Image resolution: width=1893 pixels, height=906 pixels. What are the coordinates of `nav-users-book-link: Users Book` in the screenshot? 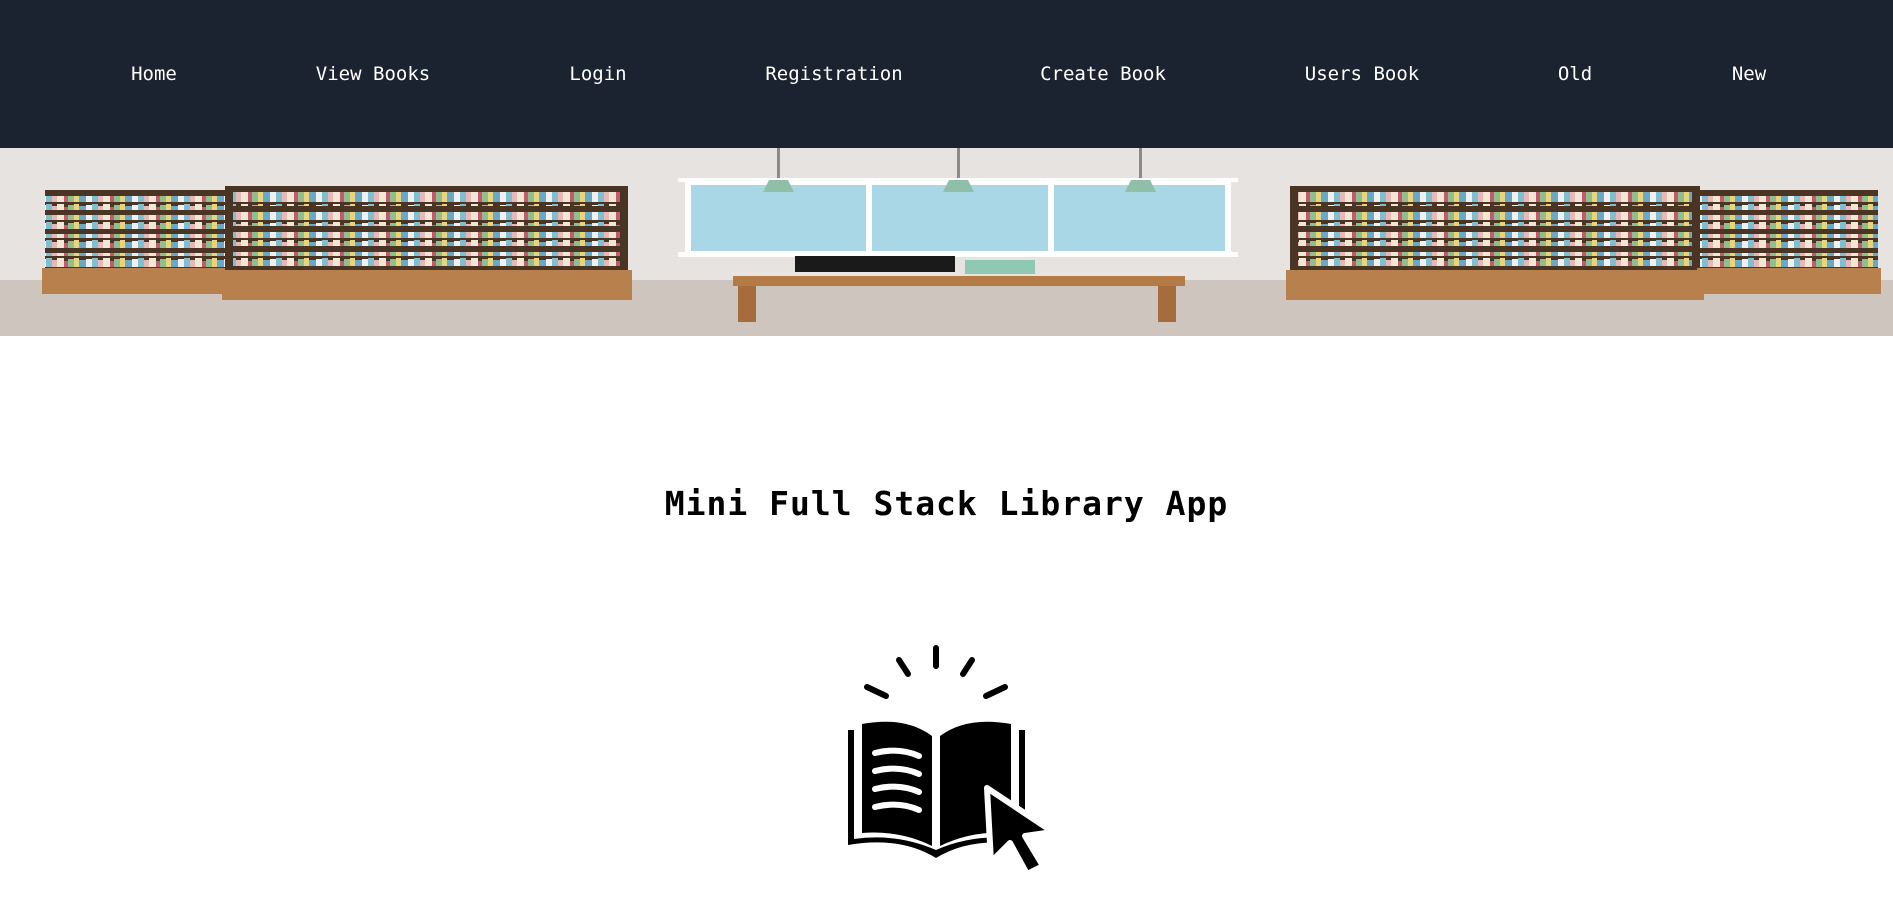 It's located at (1362, 74).